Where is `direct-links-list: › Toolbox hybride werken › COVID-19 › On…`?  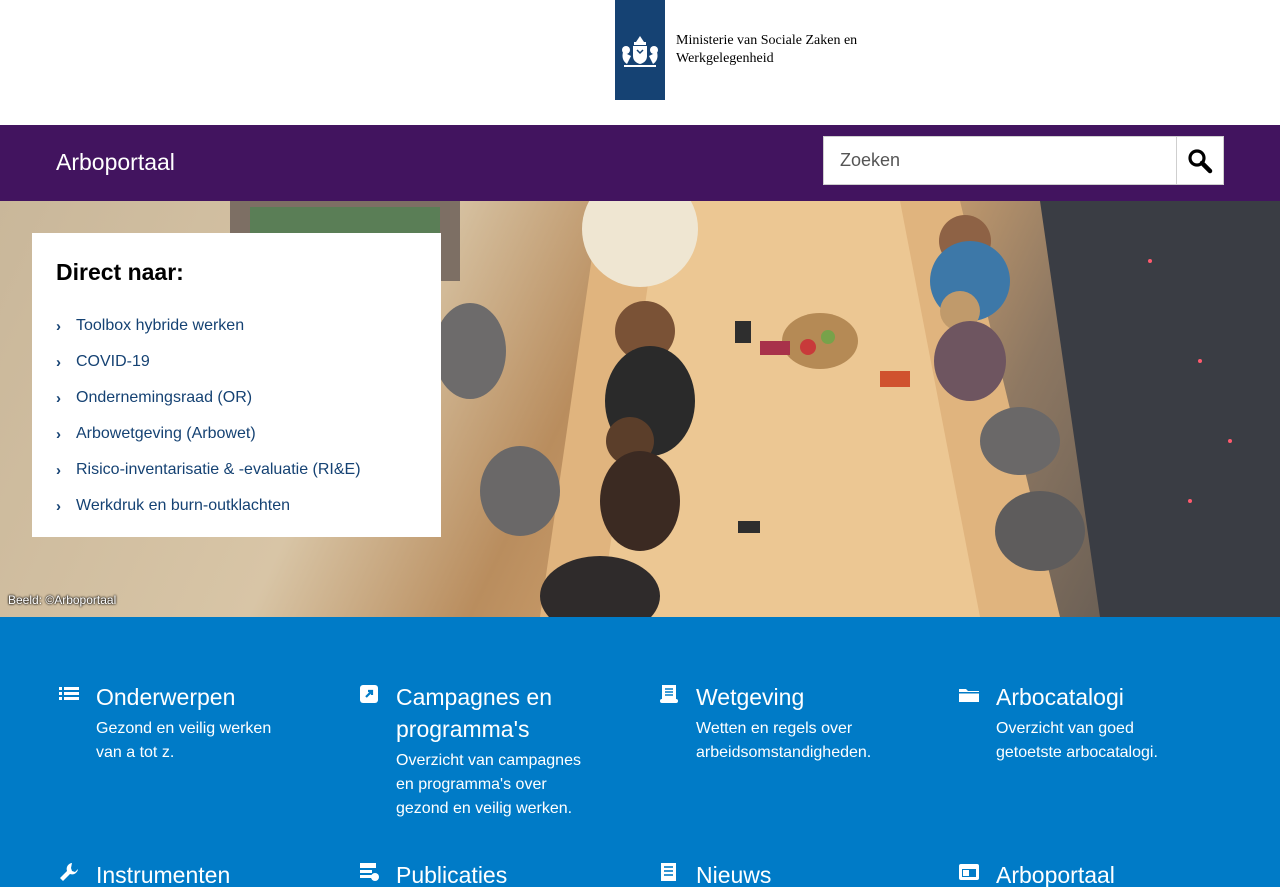
direct-links-list: › Toolbox hybride werken › COVID-19 › On… is located at coordinates (236, 416).